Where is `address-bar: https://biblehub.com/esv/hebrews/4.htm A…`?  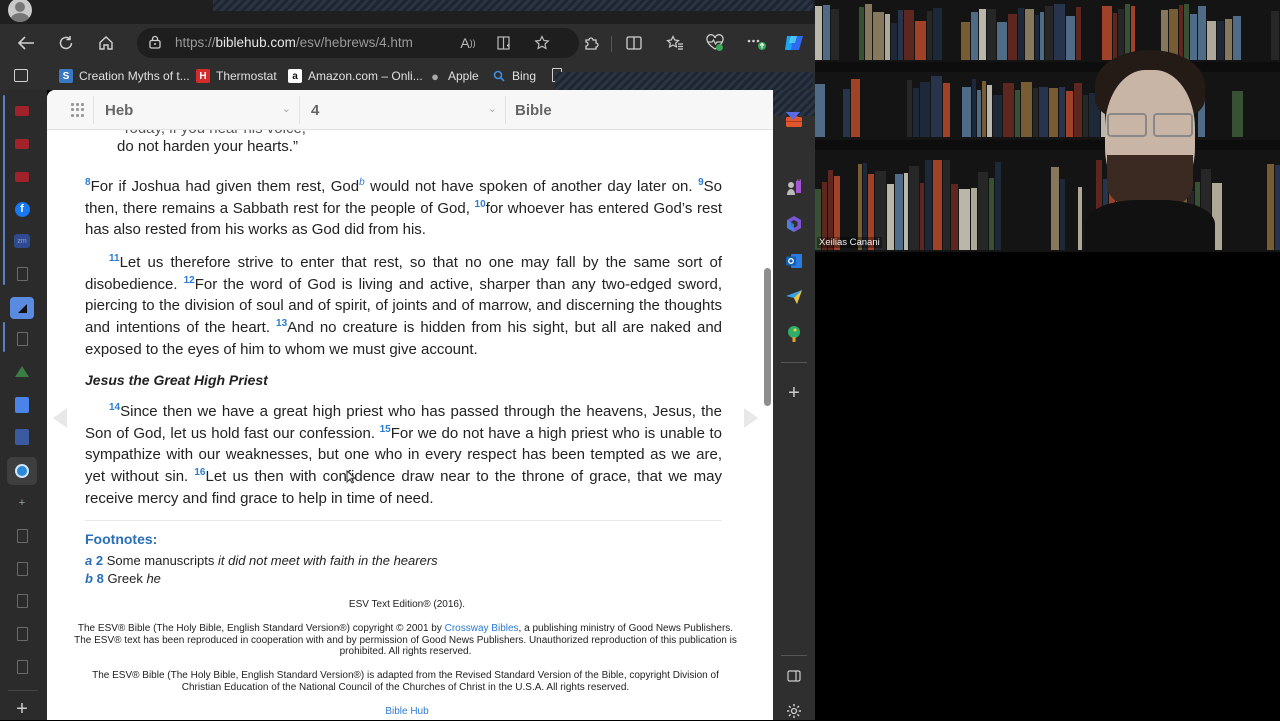 address-bar: https://biblehub.com/esv/hebrews/4.htm A… is located at coordinates (358, 43).